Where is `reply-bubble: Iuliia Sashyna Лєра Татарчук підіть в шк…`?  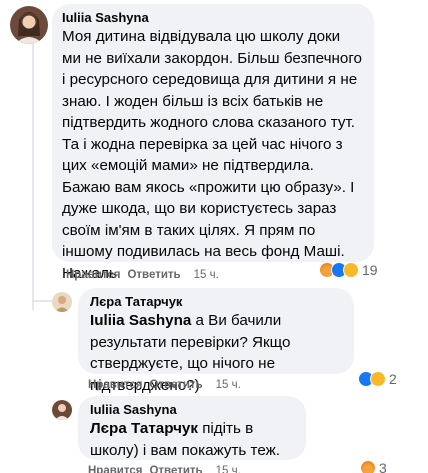 reply-bubble: Iuliia Sashyna Лєра Татарчук підіть в шк… is located at coordinates (192, 428).